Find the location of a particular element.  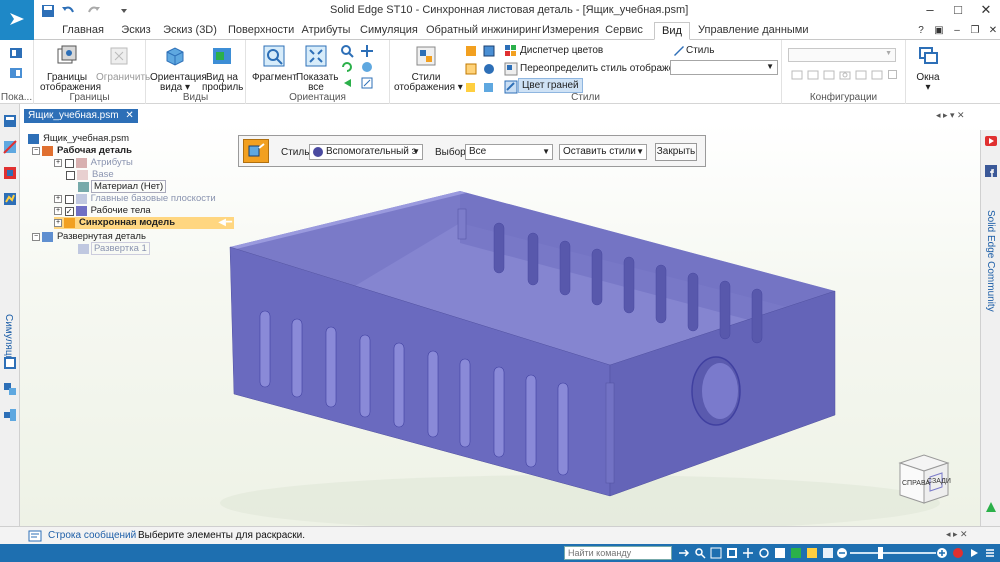

color-manager-button: Диспетчер цветов is located at coordinates (561, 50).